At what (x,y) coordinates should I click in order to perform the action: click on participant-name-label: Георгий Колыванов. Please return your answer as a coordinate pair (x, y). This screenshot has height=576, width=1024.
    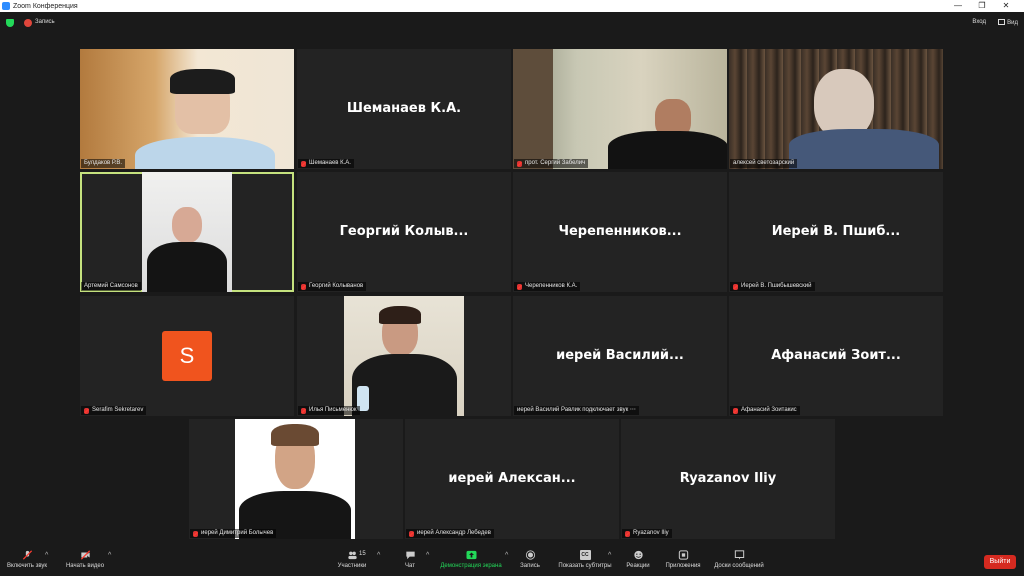
    Looking at the image, I should click on (332, 286).